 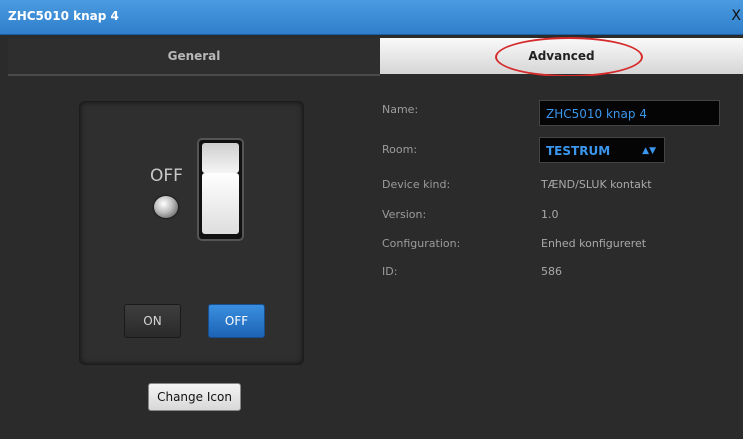 I want to click on on-button: ON, so click(x=152, y=321).